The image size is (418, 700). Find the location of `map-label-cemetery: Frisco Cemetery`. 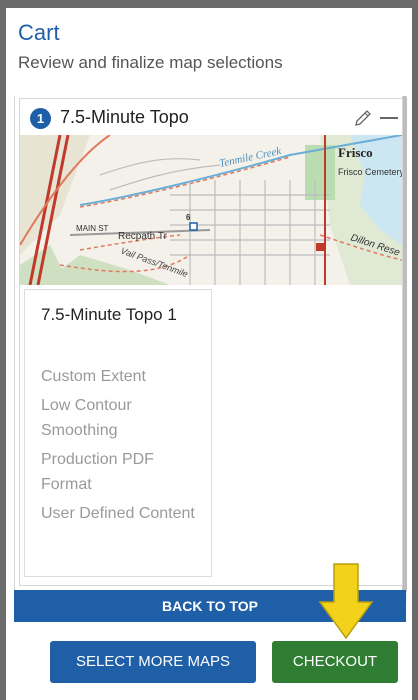

map-label-cemetery: Frisco Cemetery is located at coordinates (370, 172).